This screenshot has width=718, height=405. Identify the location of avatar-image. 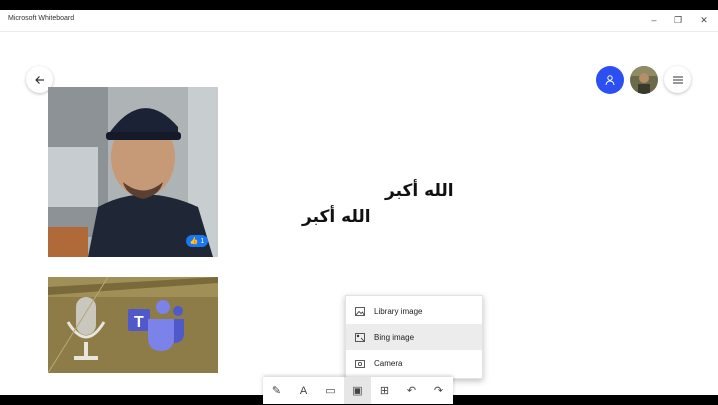
(644, 80).